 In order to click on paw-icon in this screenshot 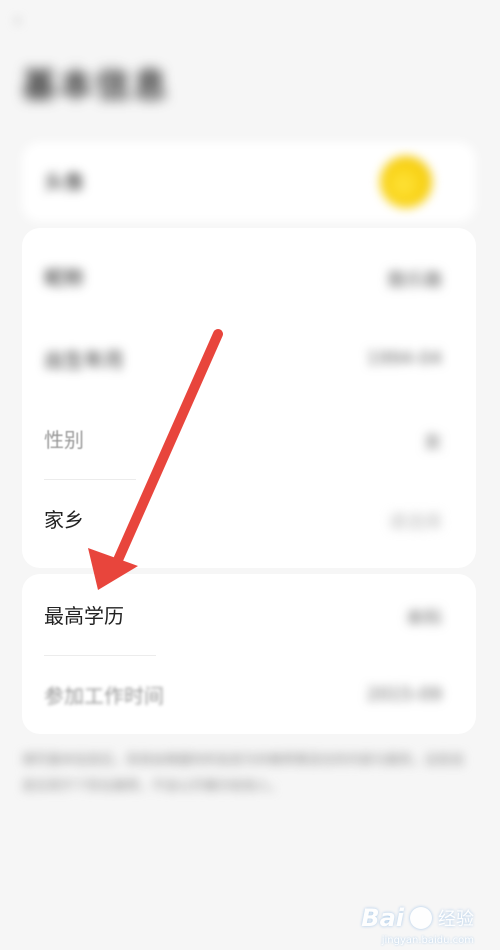, I will do `click(421, 918)`.